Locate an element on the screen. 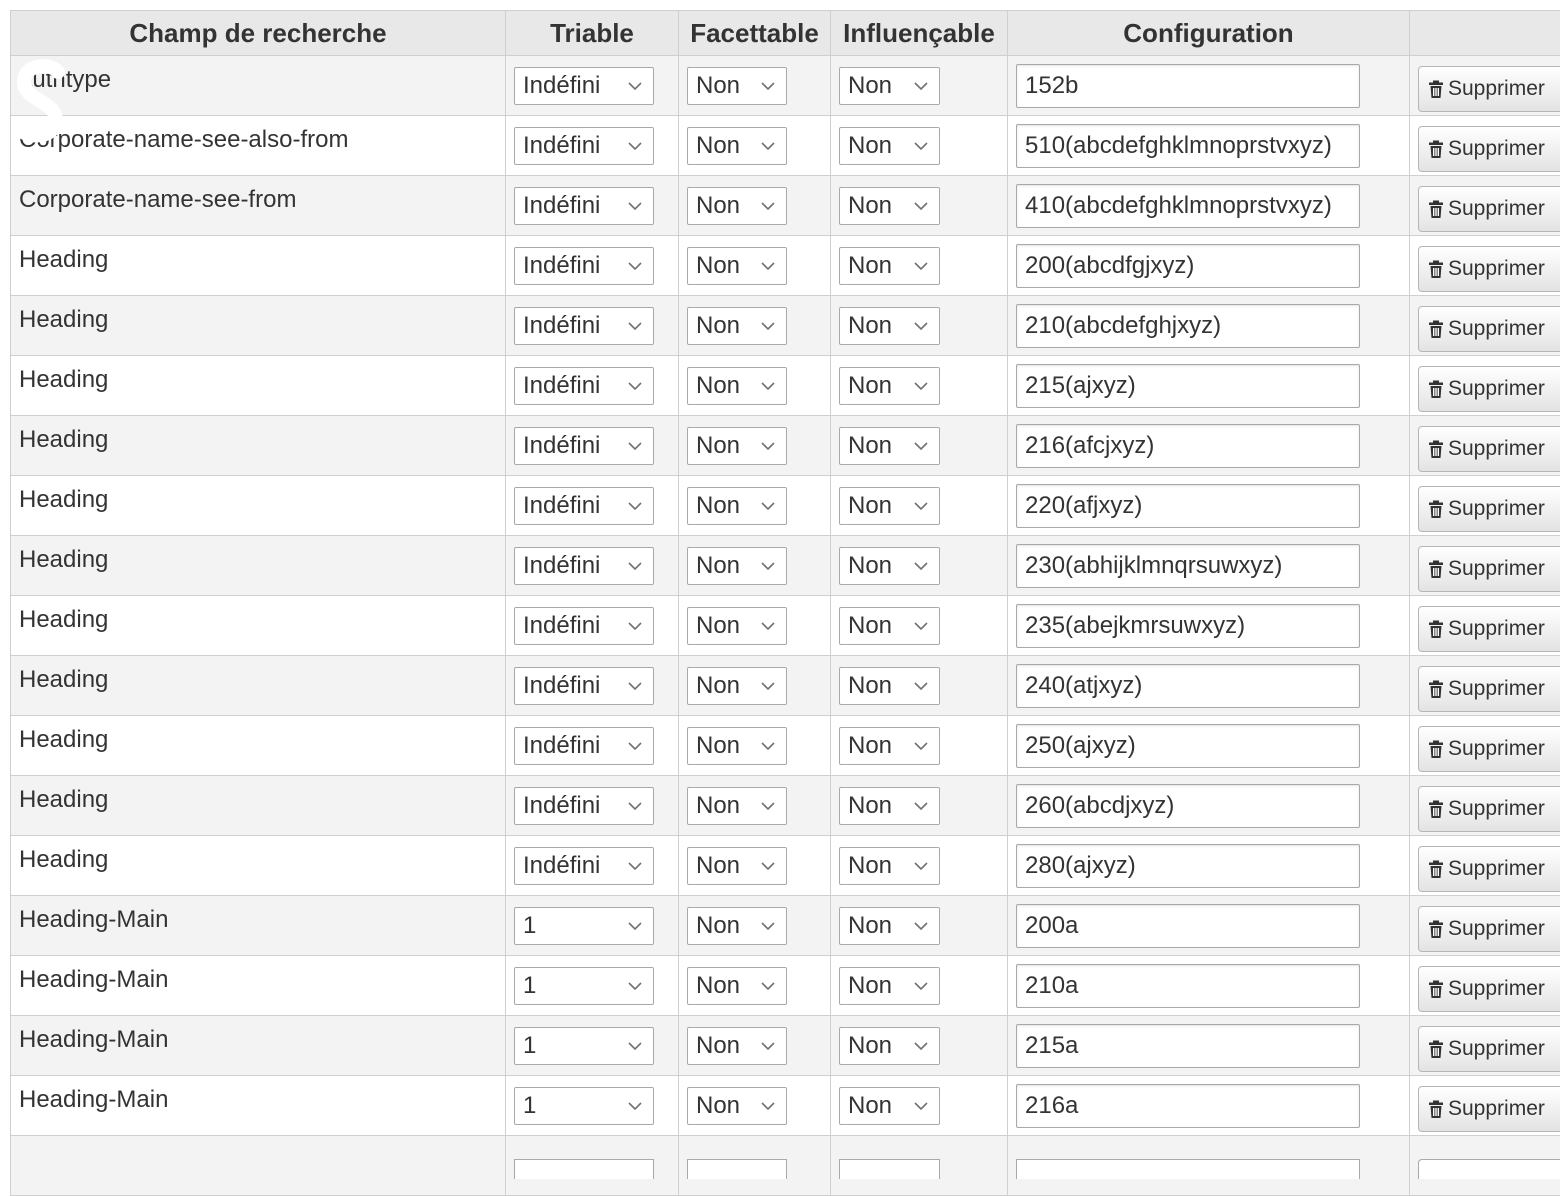 This screenshot has height=1196, width=1560. delete-button is located at coordinates (1489, 1169).